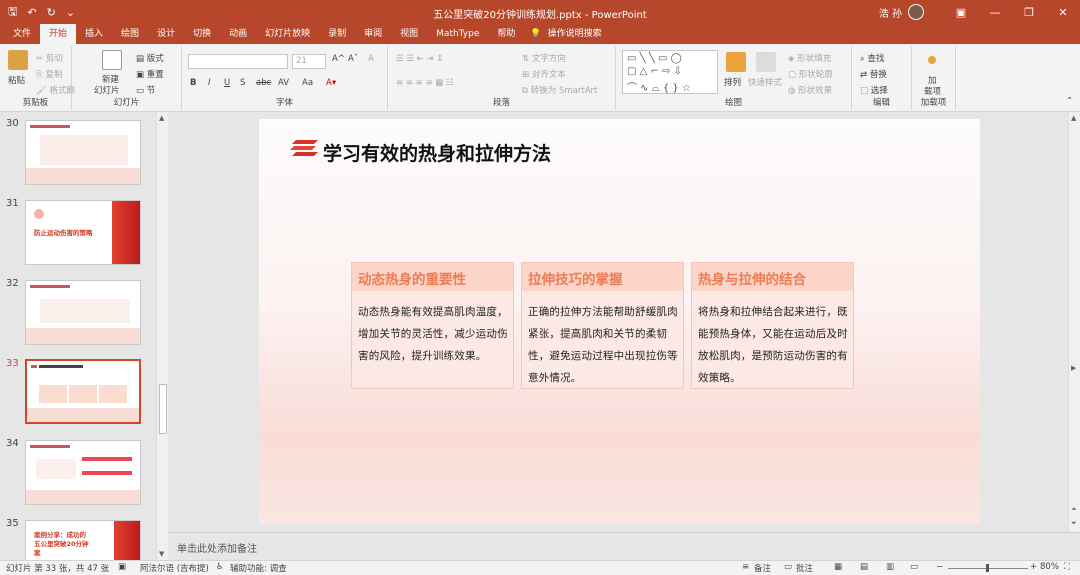 Image resolution: width=1080 pixels, height=575 pixels. What do you see at coordinates (961, 12) in the screenshot?
I see `ribbon-display-button: ▣` at bounding box center [961, 12].